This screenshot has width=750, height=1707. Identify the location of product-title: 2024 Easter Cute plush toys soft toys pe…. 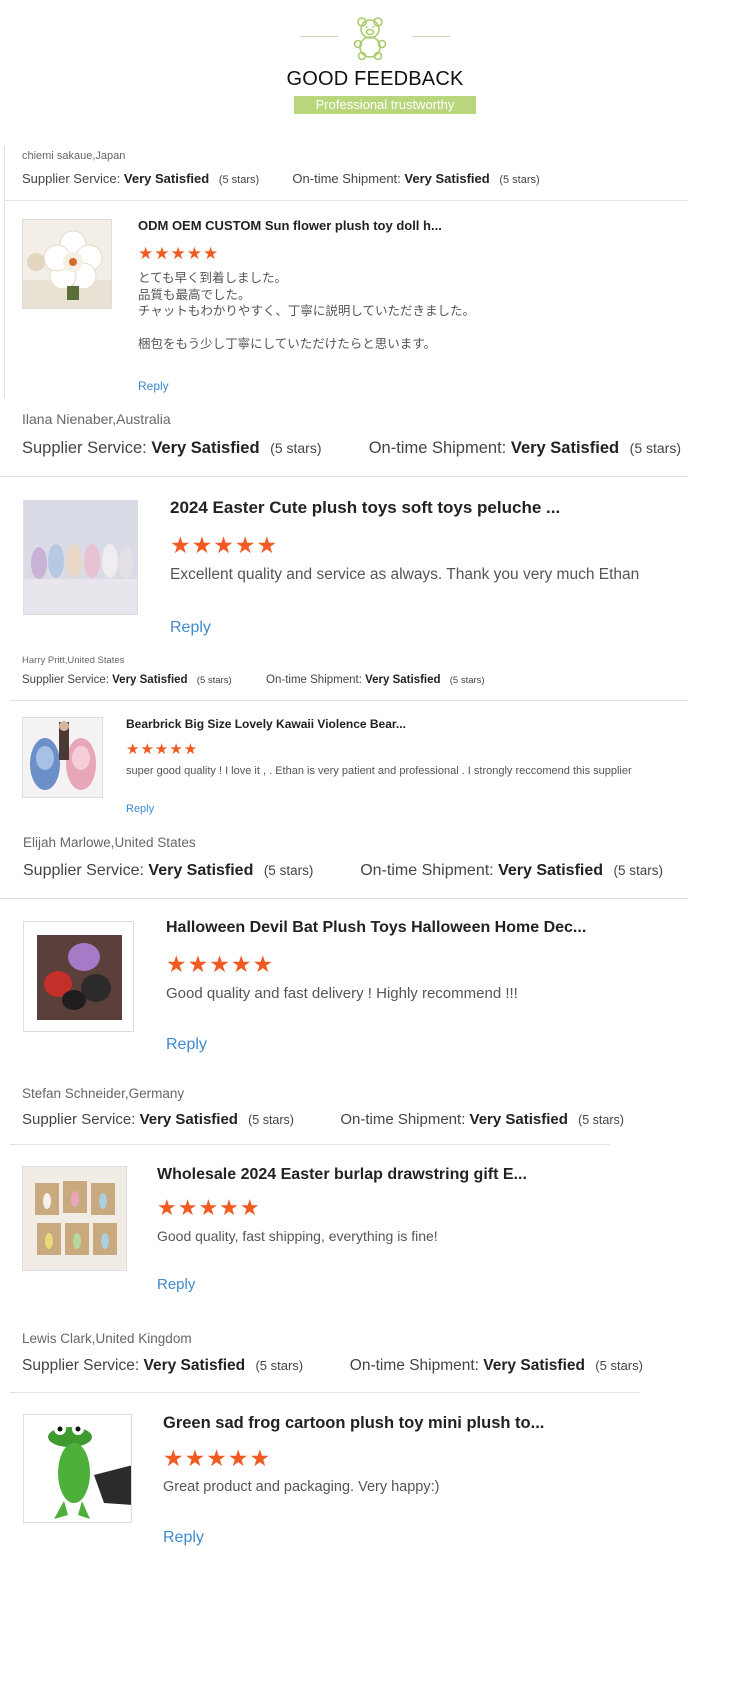
(365, 508).